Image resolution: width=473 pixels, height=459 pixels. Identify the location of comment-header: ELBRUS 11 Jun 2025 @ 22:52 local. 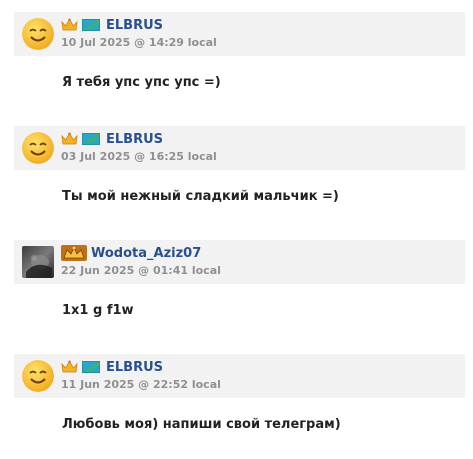
(239, 376).